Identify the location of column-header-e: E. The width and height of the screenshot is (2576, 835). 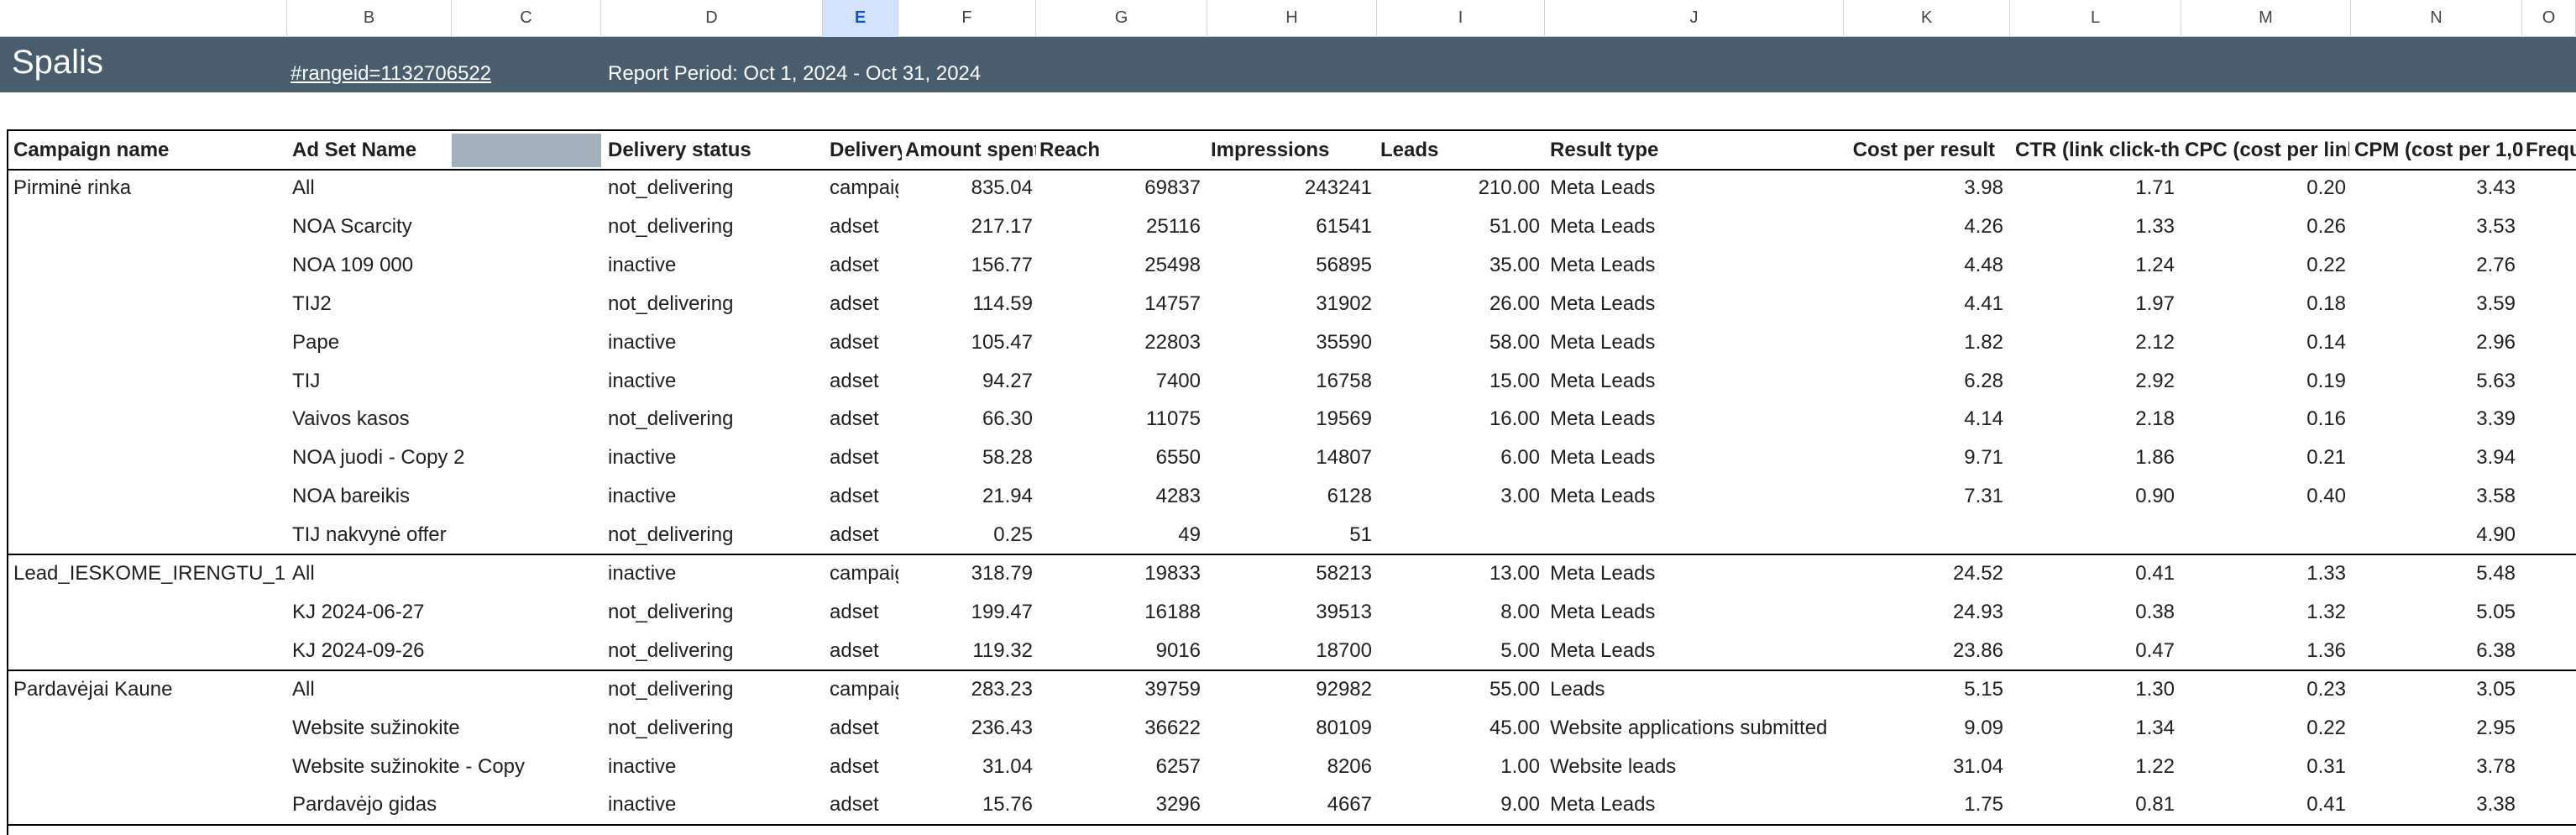
(860, 18).